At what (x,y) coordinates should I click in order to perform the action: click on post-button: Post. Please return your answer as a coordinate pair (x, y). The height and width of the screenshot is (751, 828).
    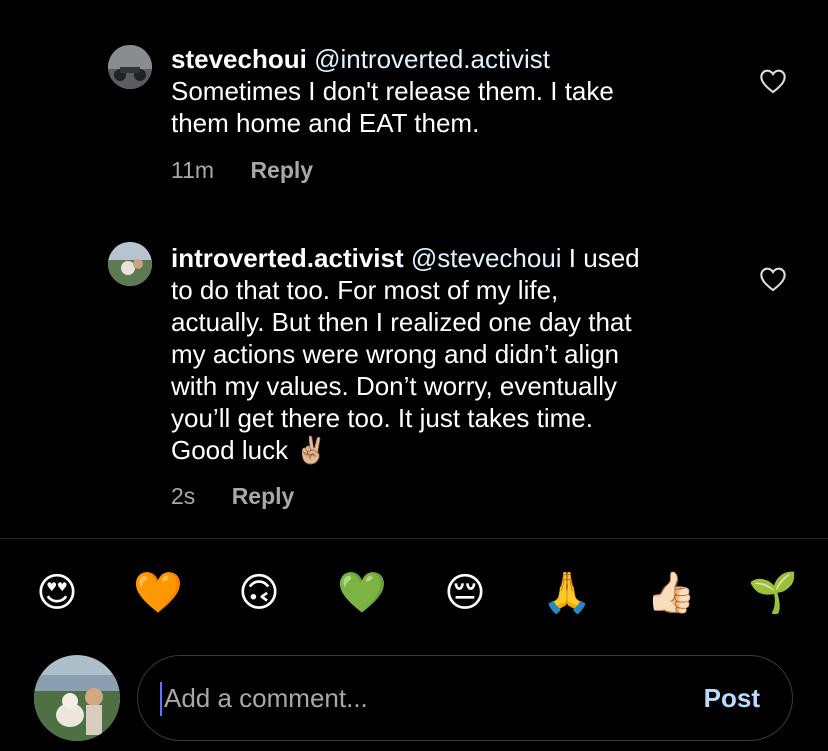
    Looking at the image, I should click on (732, 698).